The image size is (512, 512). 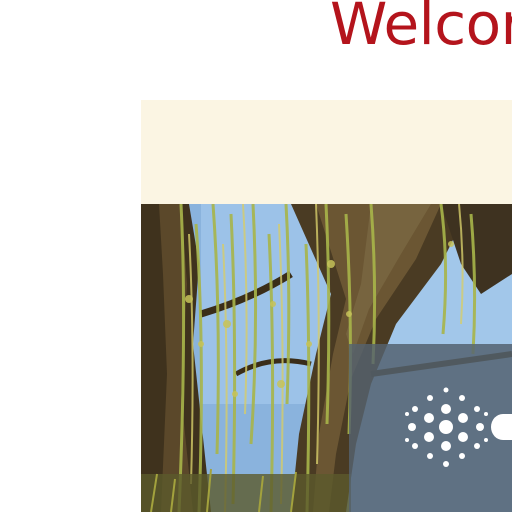 What do you see at coordinates (326, 152) in the screenshot?
I see `cream-banner` at bounding box center [326, 152].